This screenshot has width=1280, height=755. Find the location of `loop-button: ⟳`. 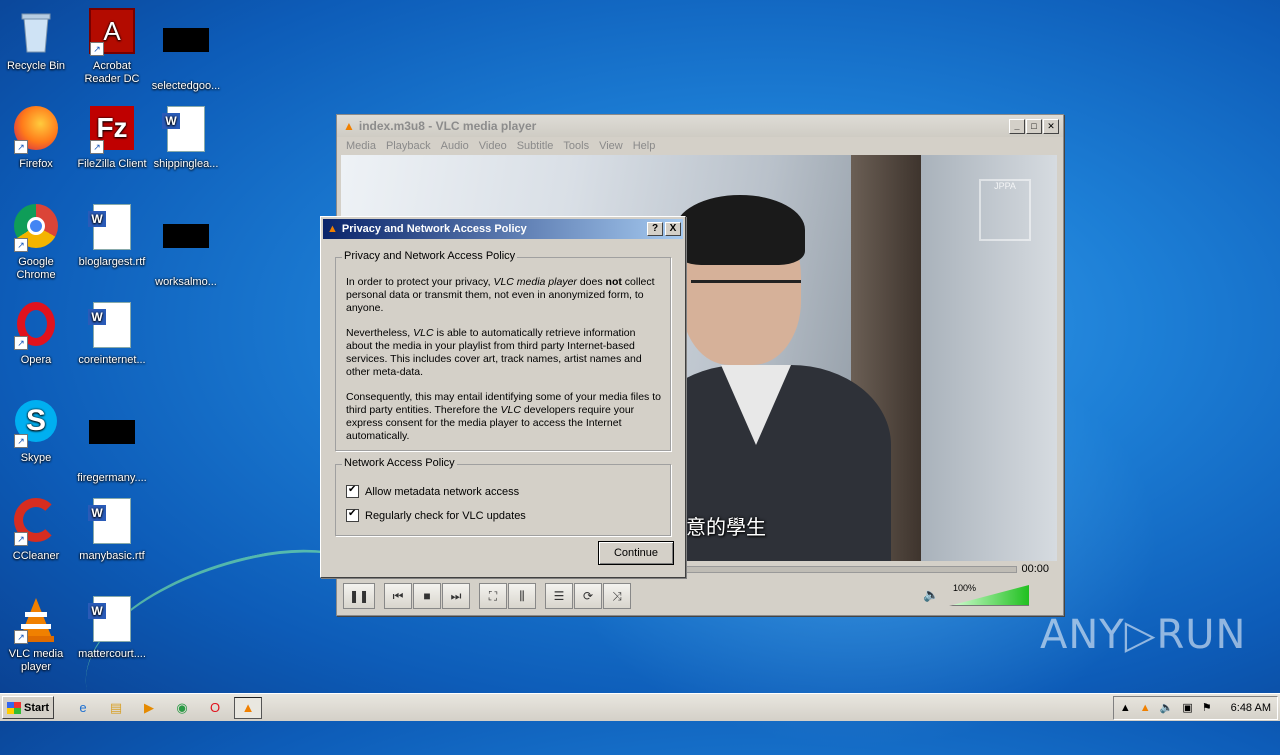

loop-button: ⟳ is located at coordinates (588, 596).